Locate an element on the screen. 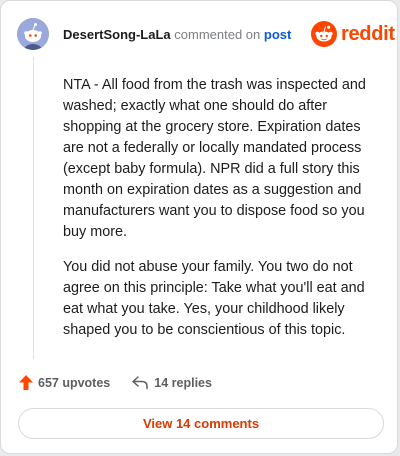 Image resolution: width=400 pixels, height=456 pixels. comment-actions: 657 upvotes 14 replies is located at coordinates (115, 382).